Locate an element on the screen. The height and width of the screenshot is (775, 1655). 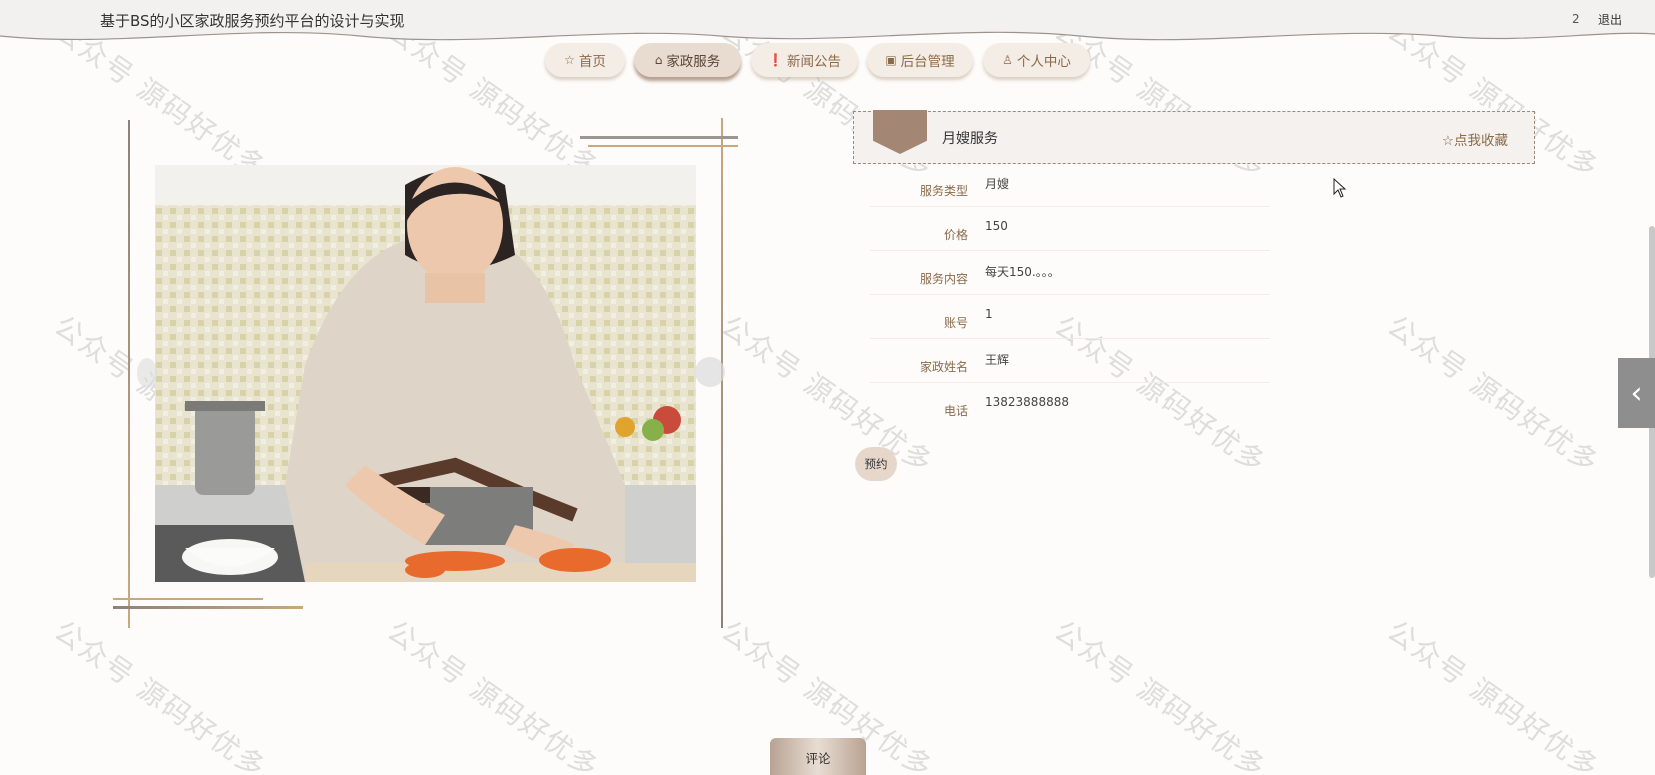
main-nav: ☆ 首页 ⌂ 家政服务 ❗ 新闻公告 ▣ 后台管理 ♙ 个人中心 is located at coordinates (827, 61).